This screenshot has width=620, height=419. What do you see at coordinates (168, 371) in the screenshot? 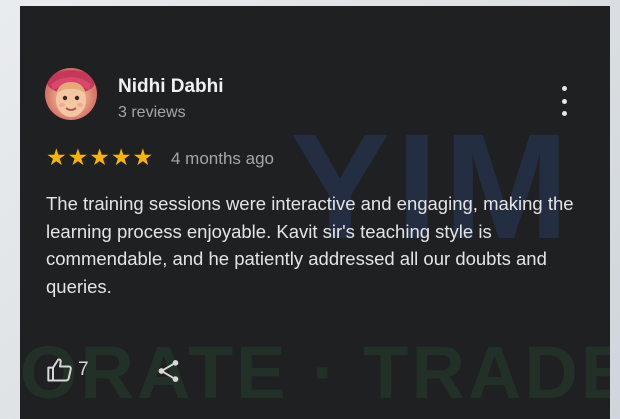
I see `share-icon` at bounding box center [168, 371].